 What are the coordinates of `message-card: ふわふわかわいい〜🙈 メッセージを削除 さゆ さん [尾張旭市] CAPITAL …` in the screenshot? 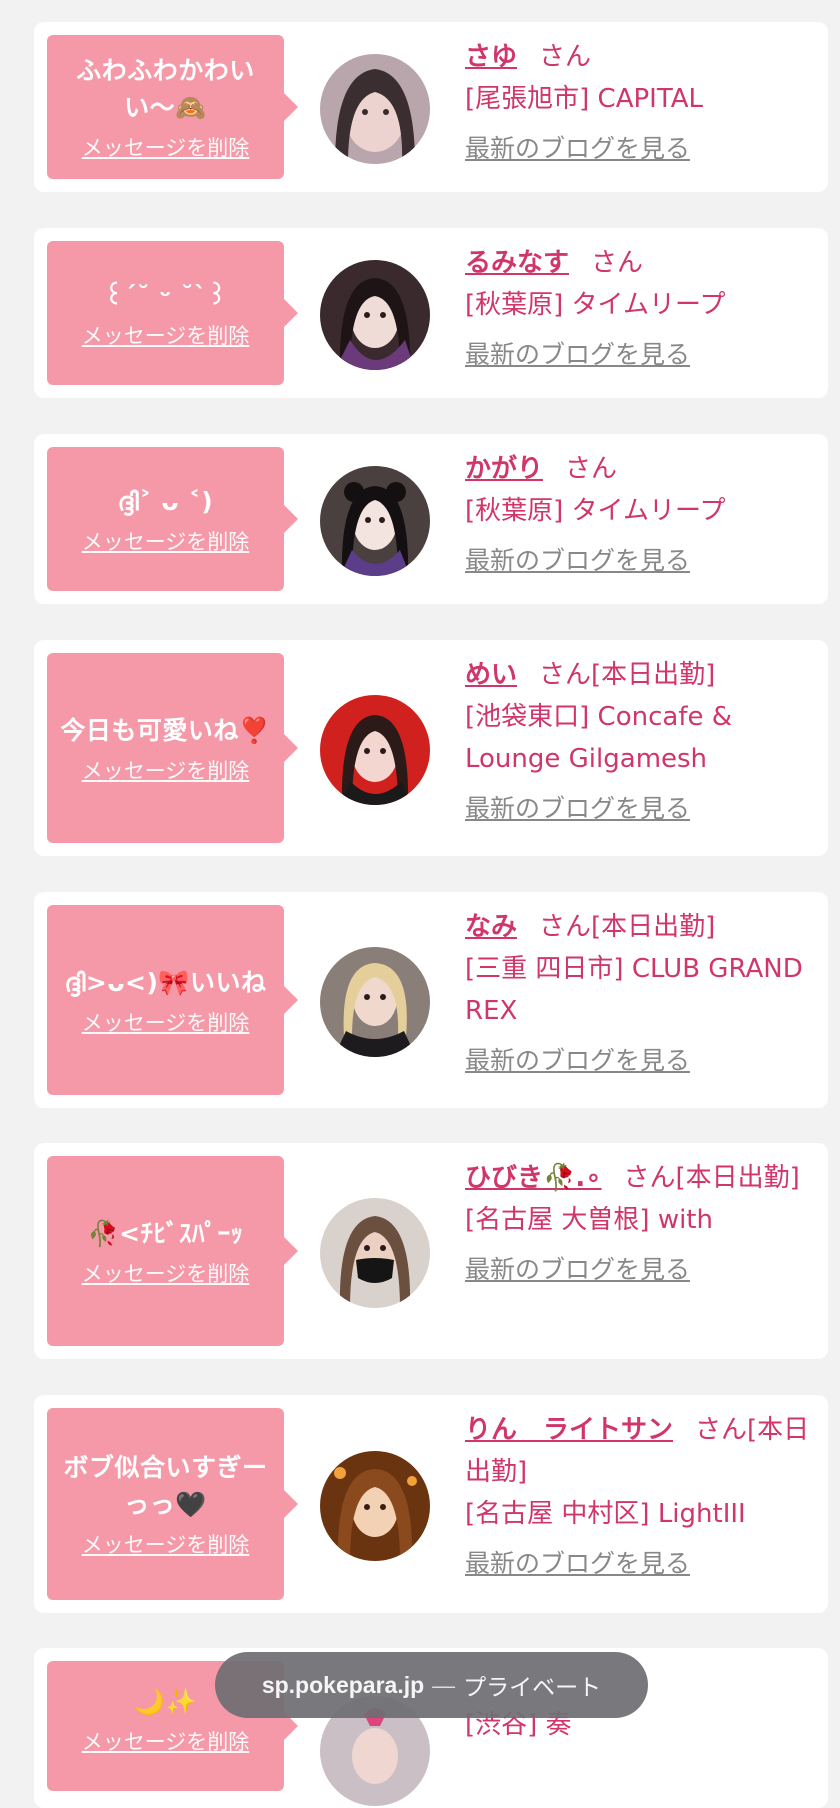 It's located at (431, 107).